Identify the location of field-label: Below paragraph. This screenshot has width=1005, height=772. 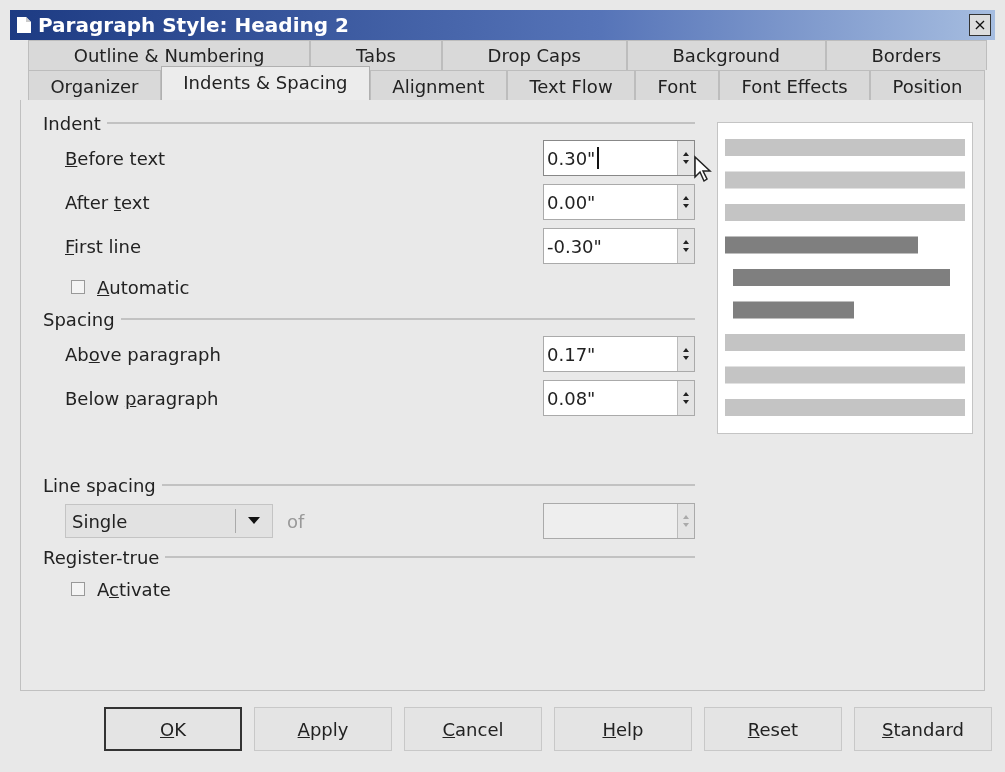
(142, 398).